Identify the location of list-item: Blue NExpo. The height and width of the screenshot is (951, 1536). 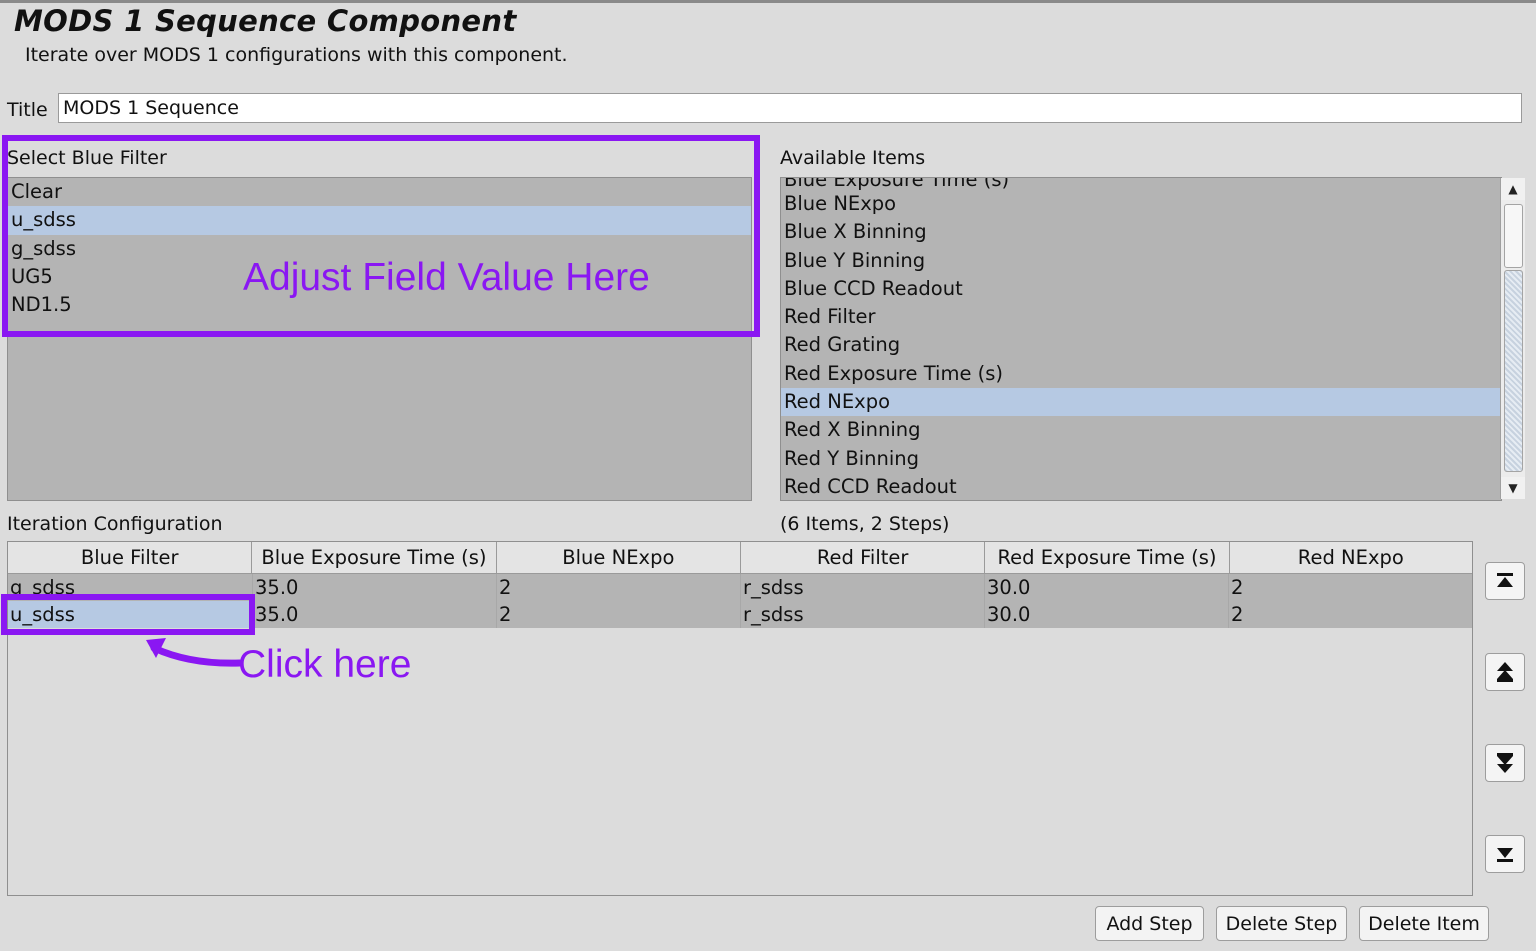
(1141, 204).